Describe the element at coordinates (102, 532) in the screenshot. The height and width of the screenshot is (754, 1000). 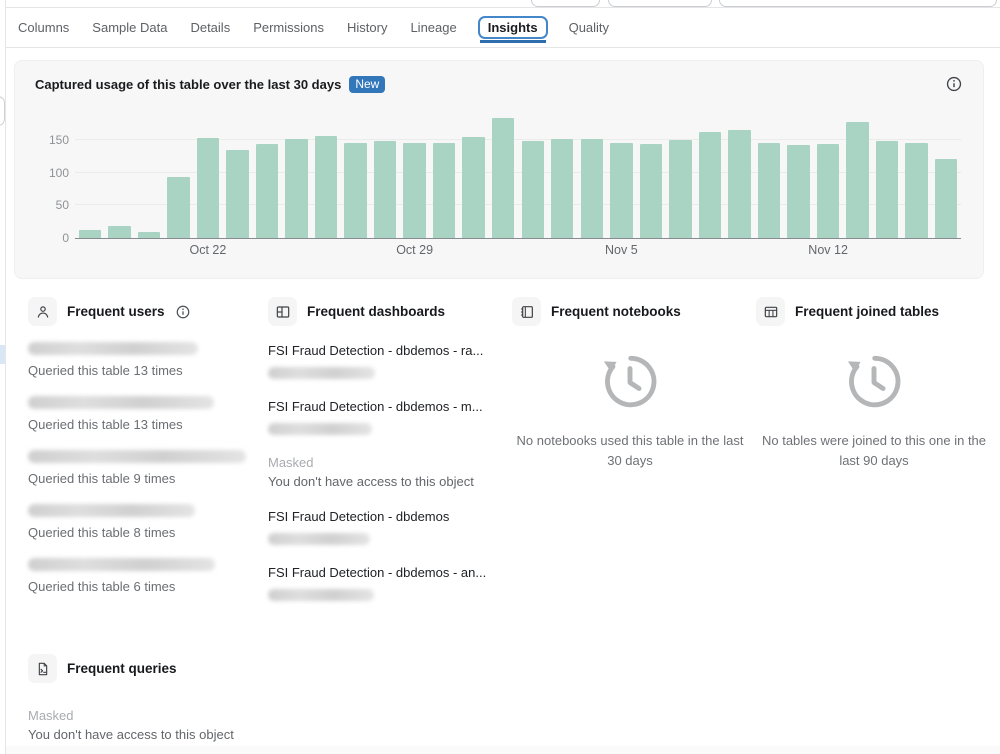
I see `user-query-count: Queried this table 8 times` at that location.